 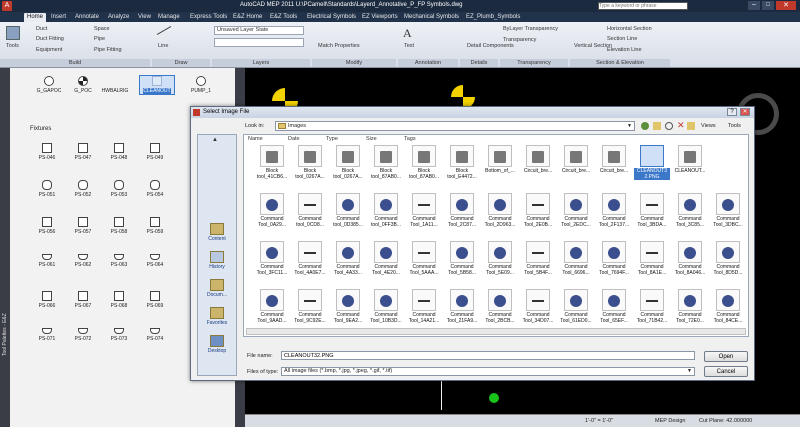 I want to click on maximize-icon: □, so click(x=768, y=5).